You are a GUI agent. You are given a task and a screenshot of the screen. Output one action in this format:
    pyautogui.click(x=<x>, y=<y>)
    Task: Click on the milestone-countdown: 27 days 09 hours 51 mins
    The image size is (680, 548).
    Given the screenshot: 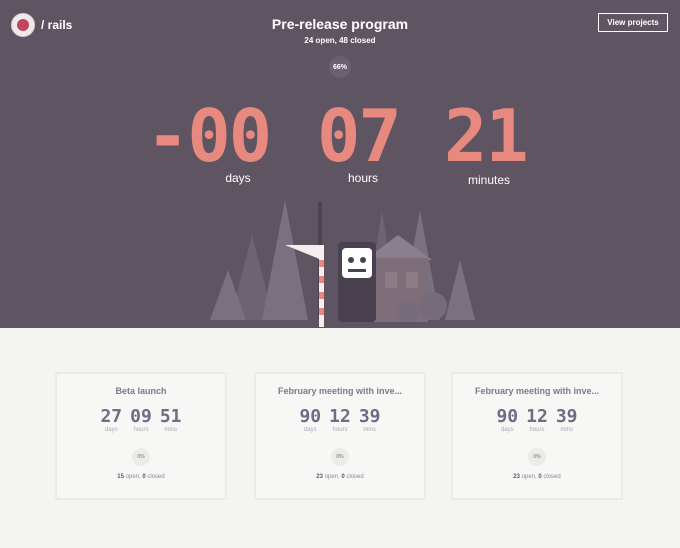 What is the action you would take?
    pyautogui.click(x=141, y=421)
    